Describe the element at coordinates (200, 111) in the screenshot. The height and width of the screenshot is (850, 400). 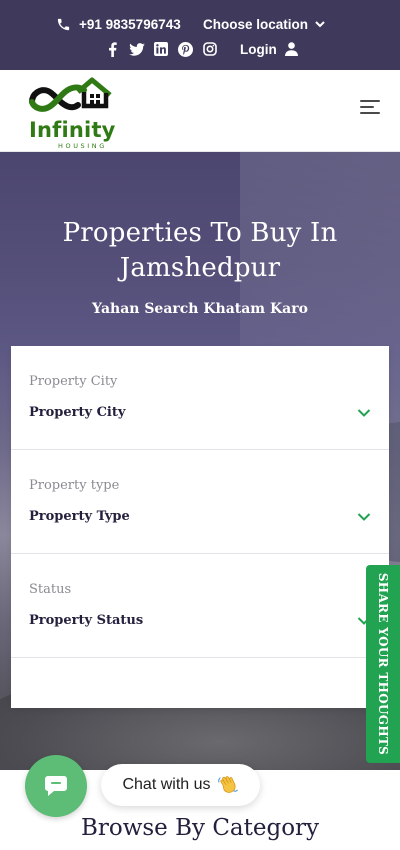
I see `site-header: Infinity HOUSING` at that location.